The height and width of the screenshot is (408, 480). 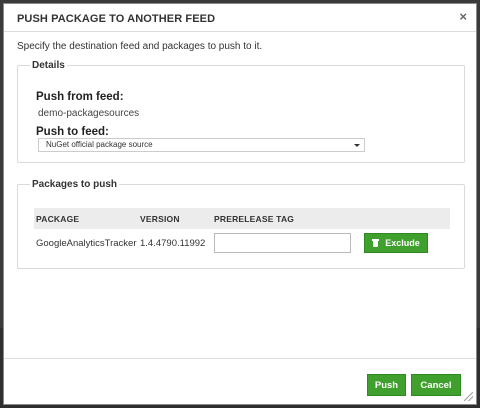 I want to click on resize-grip-icon, so click(x=468, y=396).